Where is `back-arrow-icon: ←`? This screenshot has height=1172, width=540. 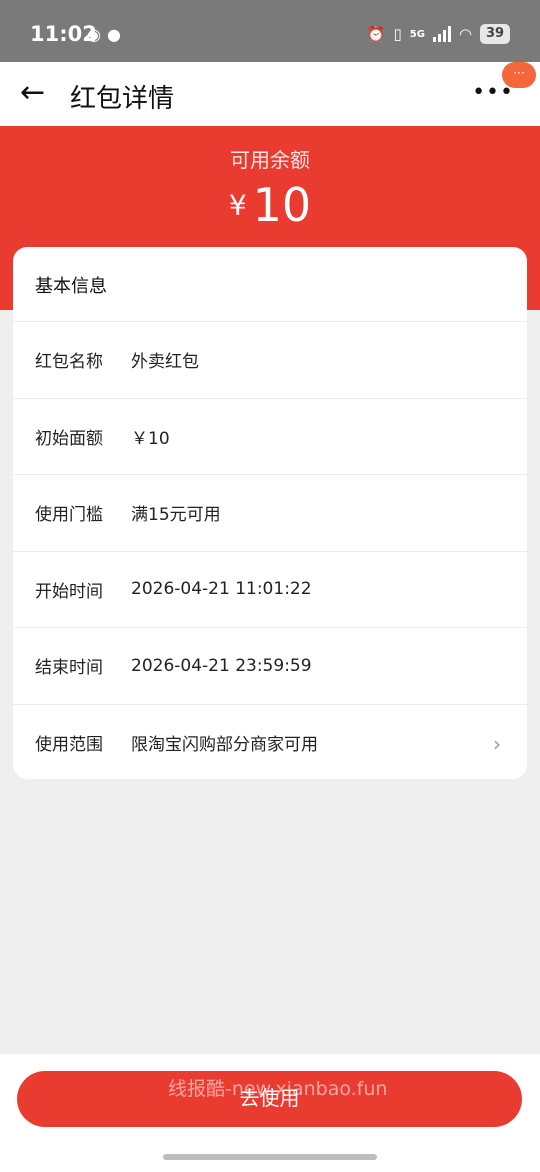
back-arrow-icon: ← is located at coordinates (32, 93).